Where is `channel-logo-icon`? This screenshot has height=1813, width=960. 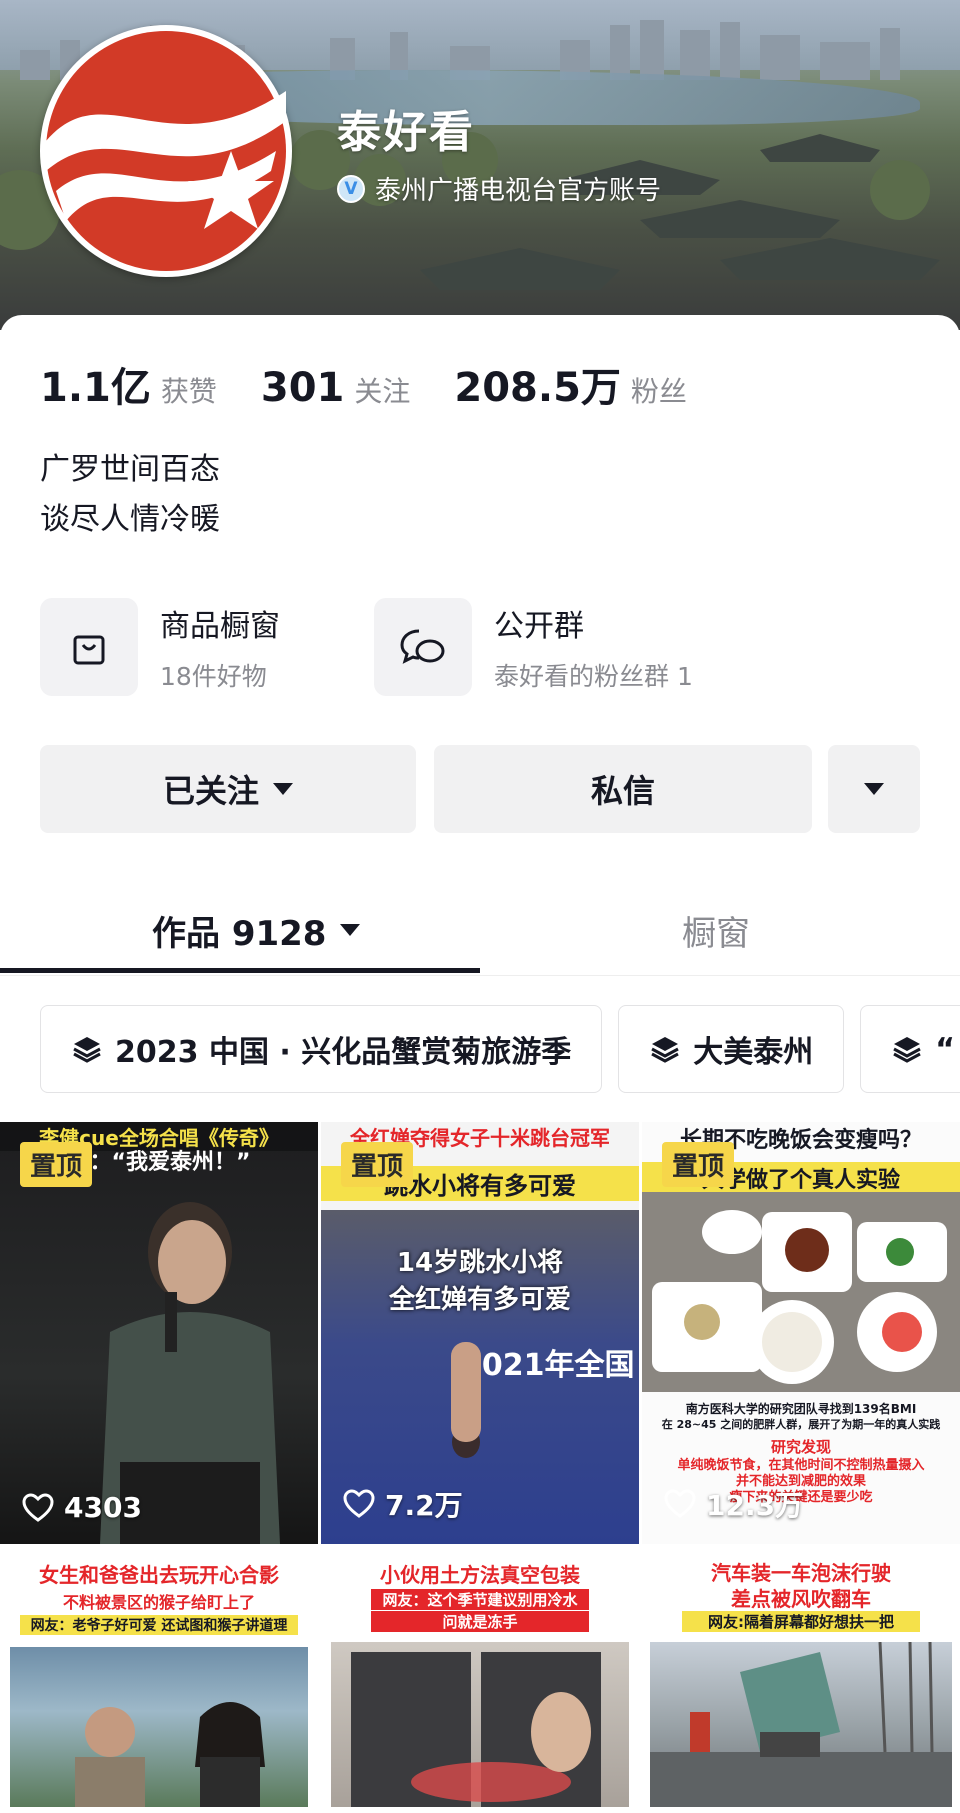 channel-logo-icon is located at coordinates (166, 151).